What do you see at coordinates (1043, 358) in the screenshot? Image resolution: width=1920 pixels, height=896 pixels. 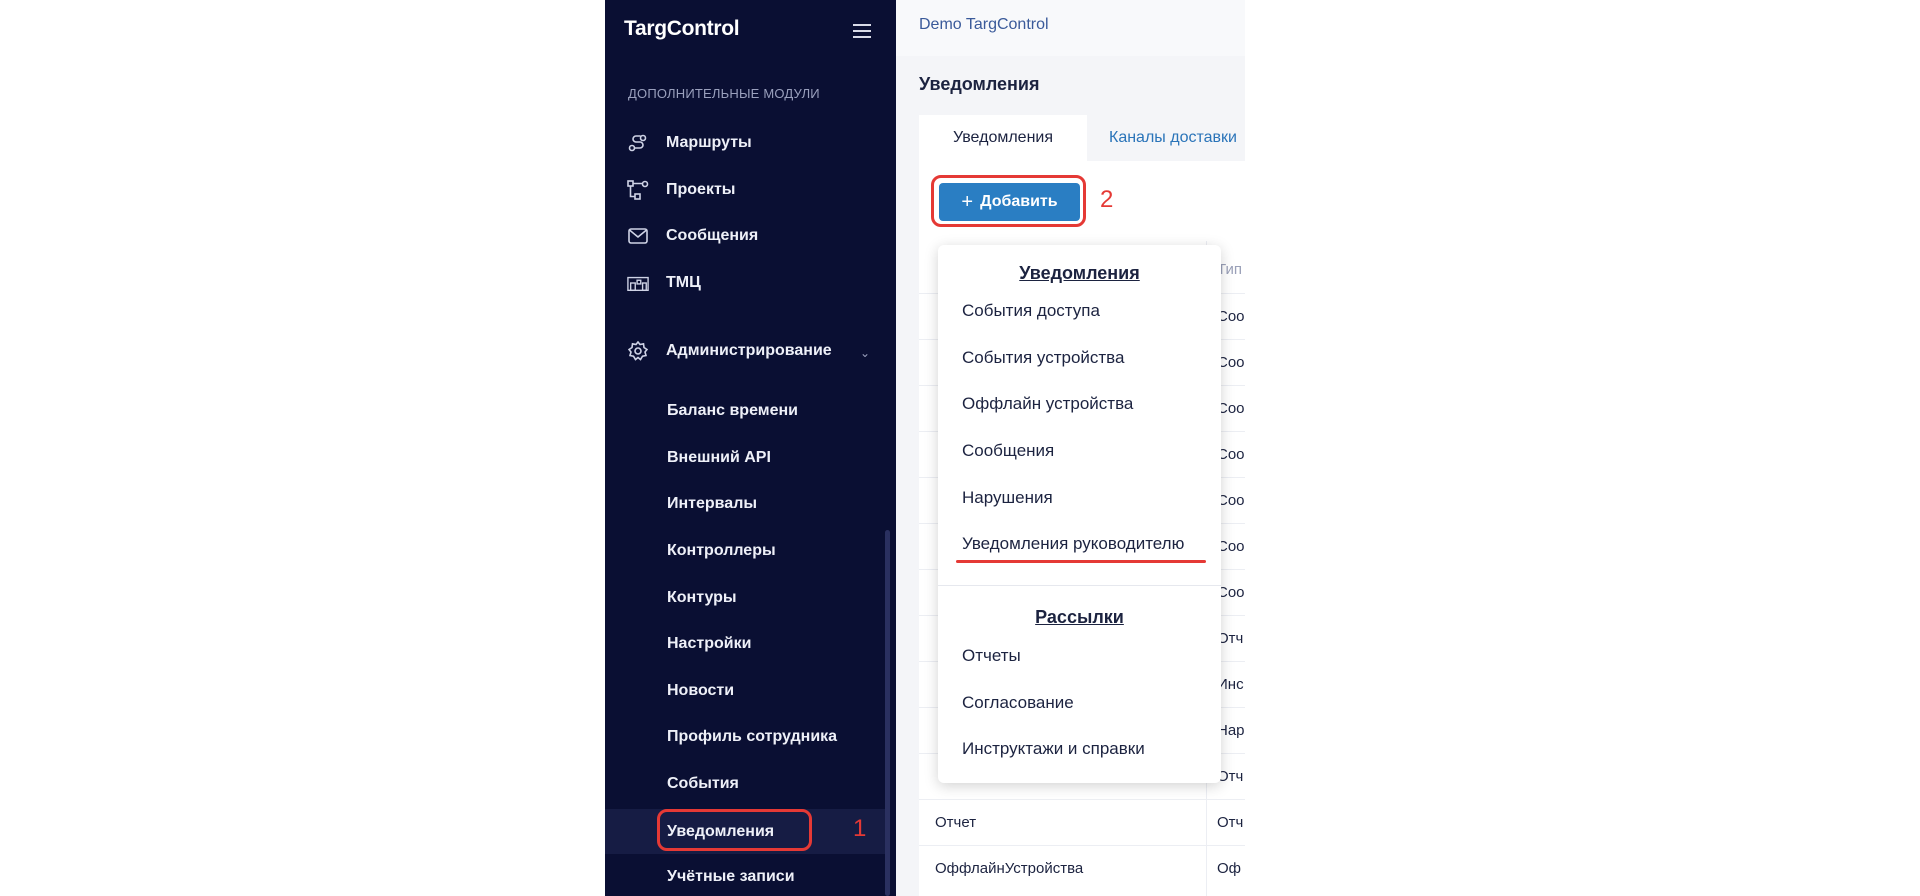 I see `menu-item-device-events: События устройства` at bounding box center [1043, 358].